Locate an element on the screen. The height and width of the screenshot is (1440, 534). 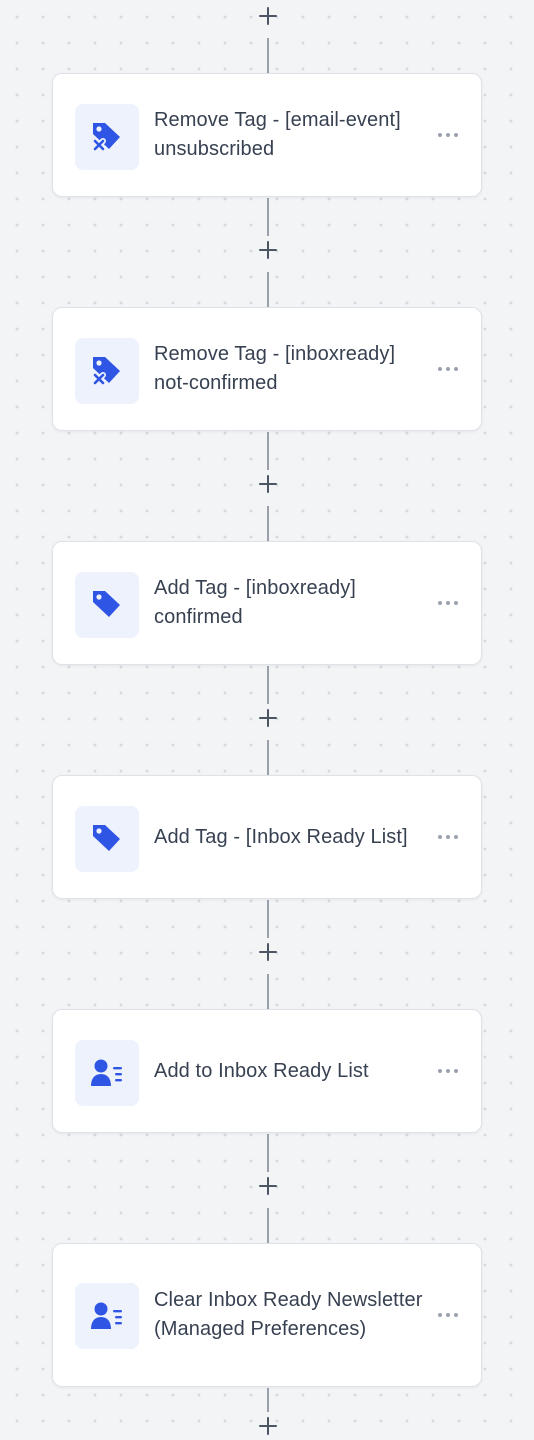
workflow-step-card: Add Tag - [inboxready] confirmed is located at coordinates (267, 603).